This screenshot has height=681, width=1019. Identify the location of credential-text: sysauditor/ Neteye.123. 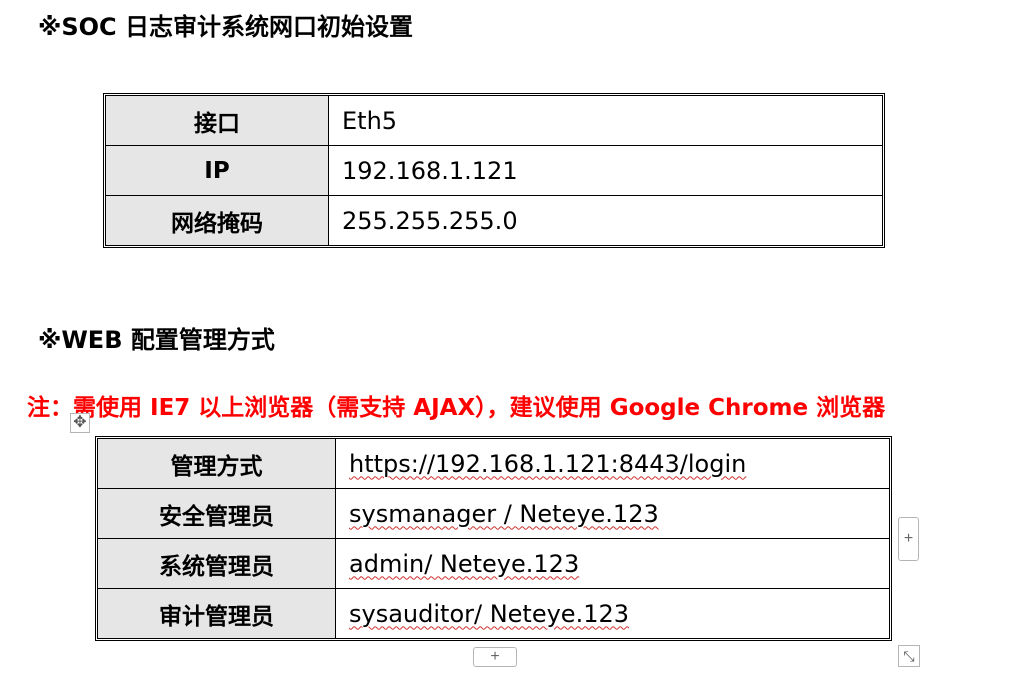
(489, 613).